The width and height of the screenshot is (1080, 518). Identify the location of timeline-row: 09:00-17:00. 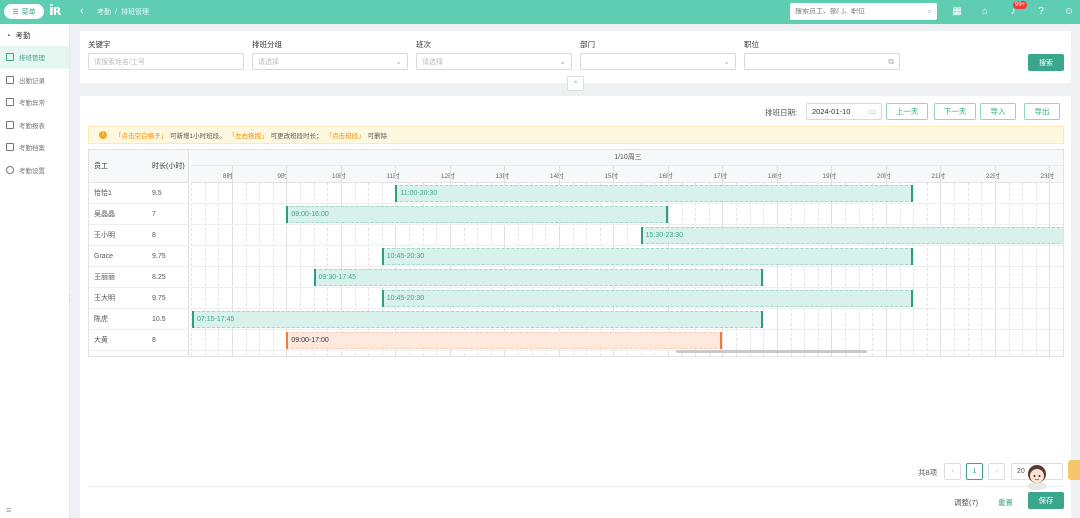
(627, 340).